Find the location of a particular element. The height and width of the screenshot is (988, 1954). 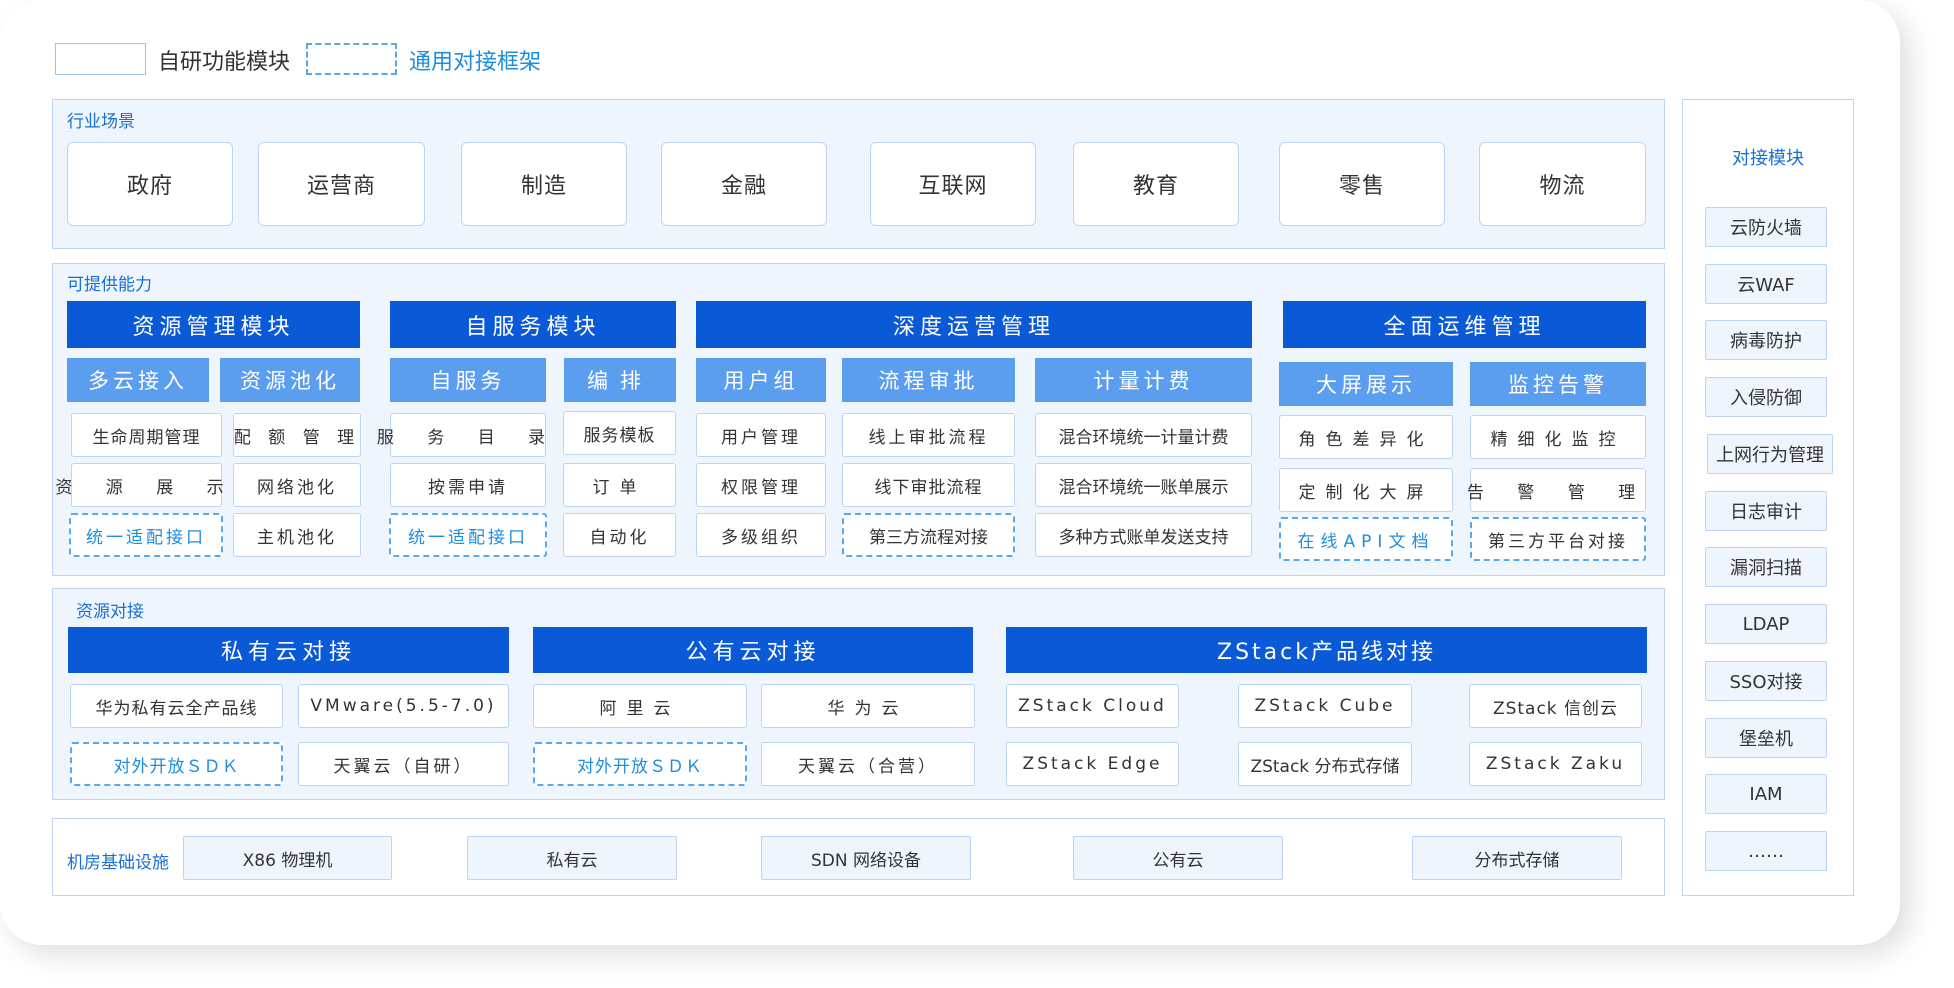

ops-bill-delivery: 多种方式账单发送支持 is located at coordinates (1143, 535).